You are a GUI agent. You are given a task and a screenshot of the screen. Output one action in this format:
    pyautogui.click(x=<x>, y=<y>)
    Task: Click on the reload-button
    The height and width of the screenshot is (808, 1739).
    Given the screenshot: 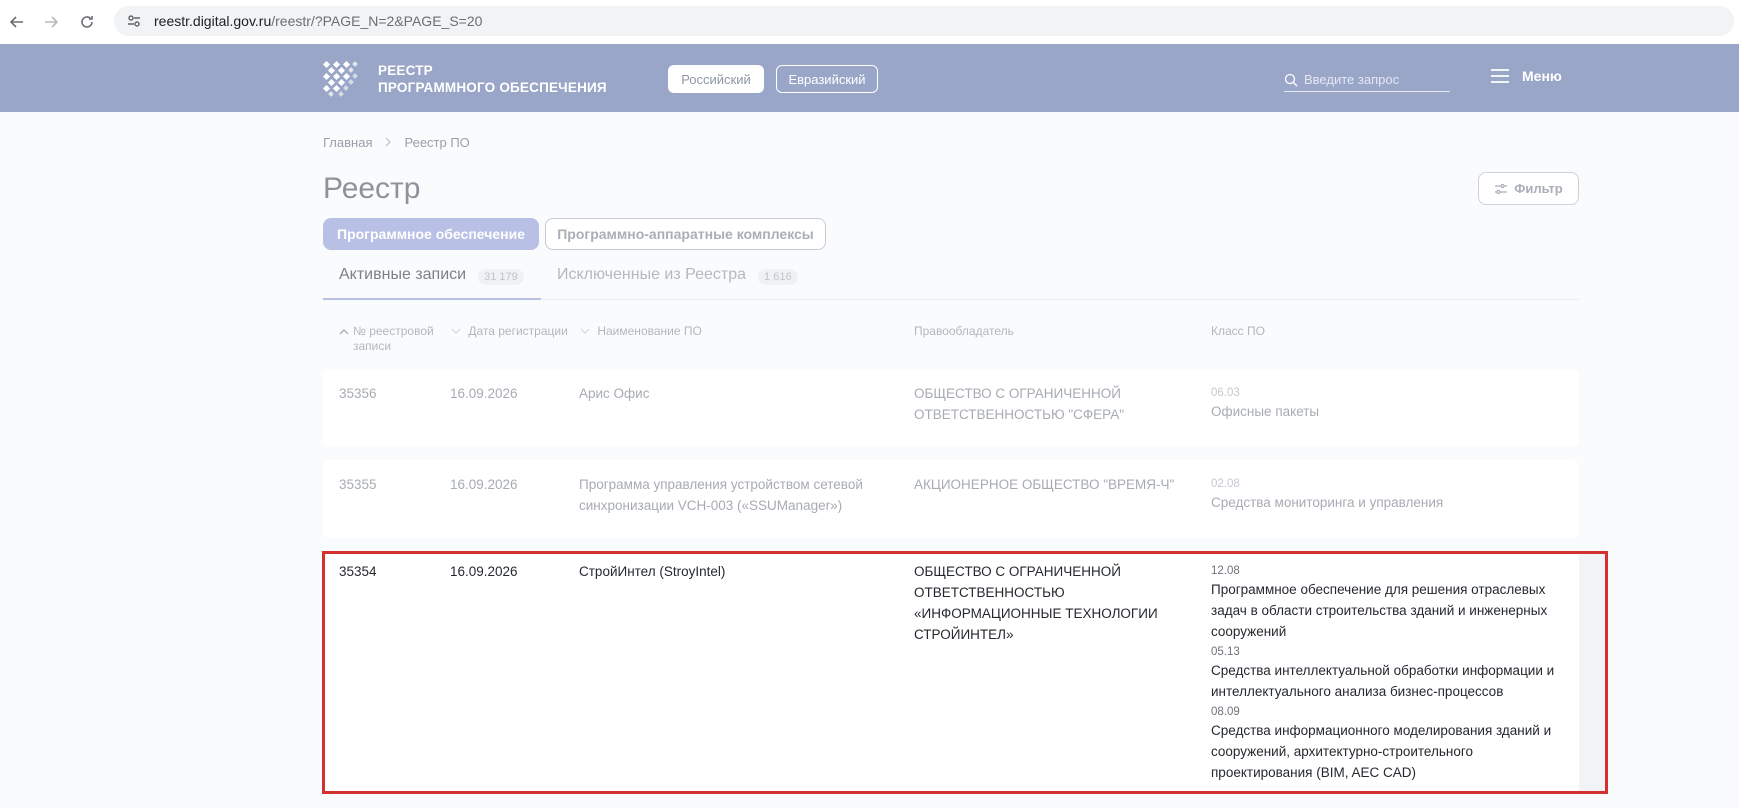 What is the action you would take?
    pyautogui.click(x=87, y=22)
    